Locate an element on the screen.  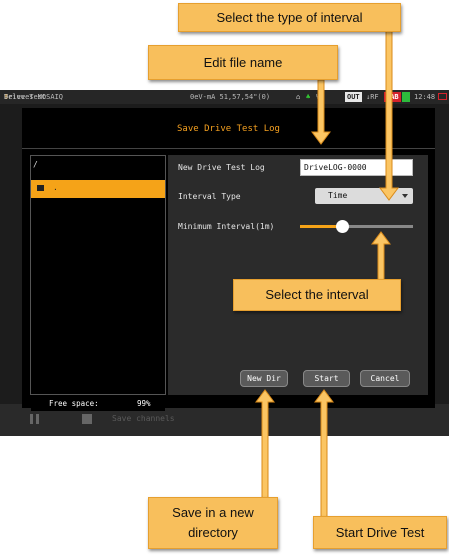
arrow-edit-name is located at coordinates (321, 112).